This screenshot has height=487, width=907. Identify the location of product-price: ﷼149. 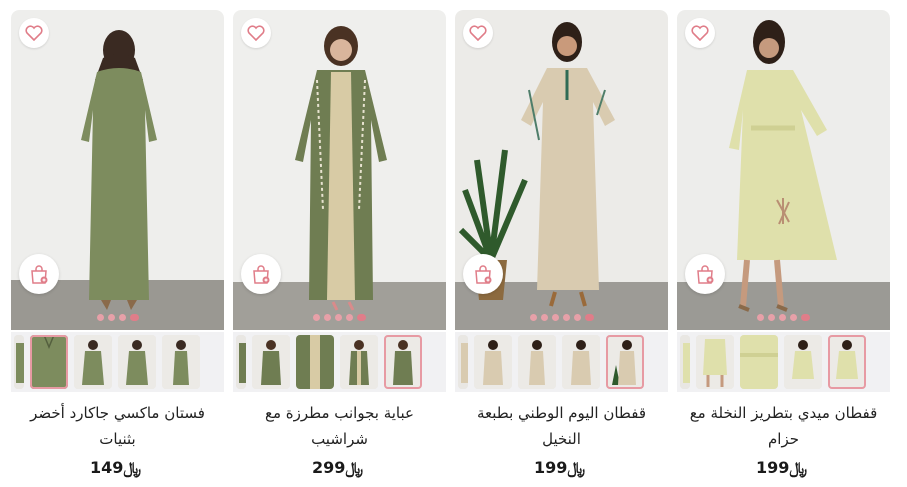
(117, 468).